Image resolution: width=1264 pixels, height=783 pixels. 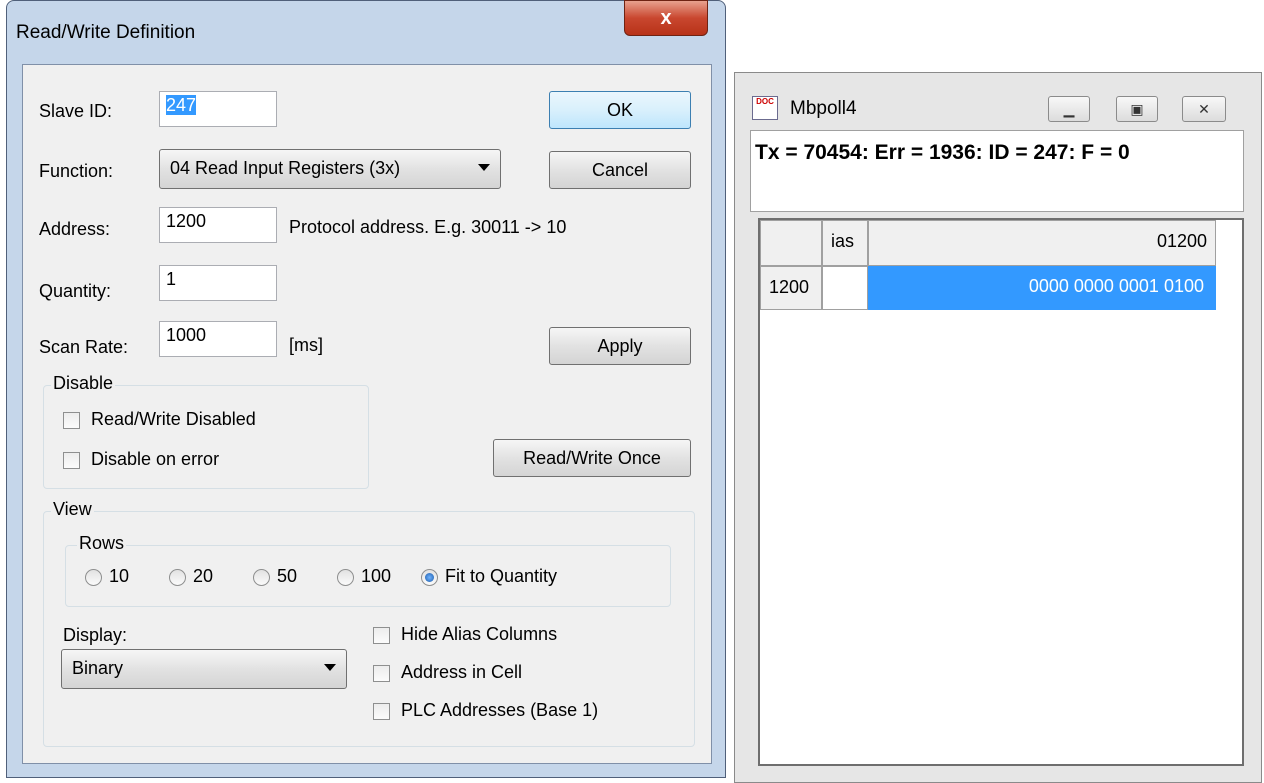 I want to click on disable-group-title: Disable, so click(x=83, y=383).